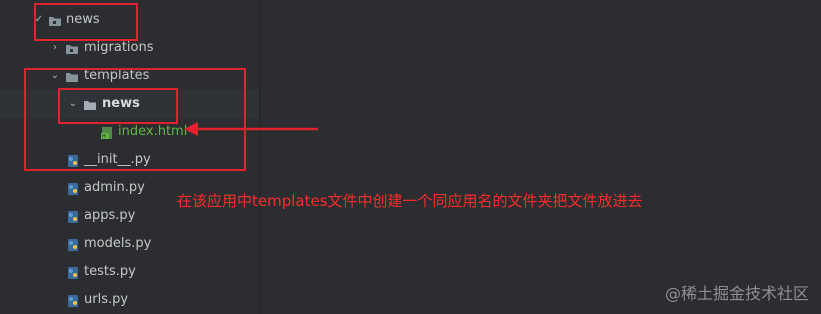  I want to click on watermark: @稀土掘金技术社区, so click(736, 293).